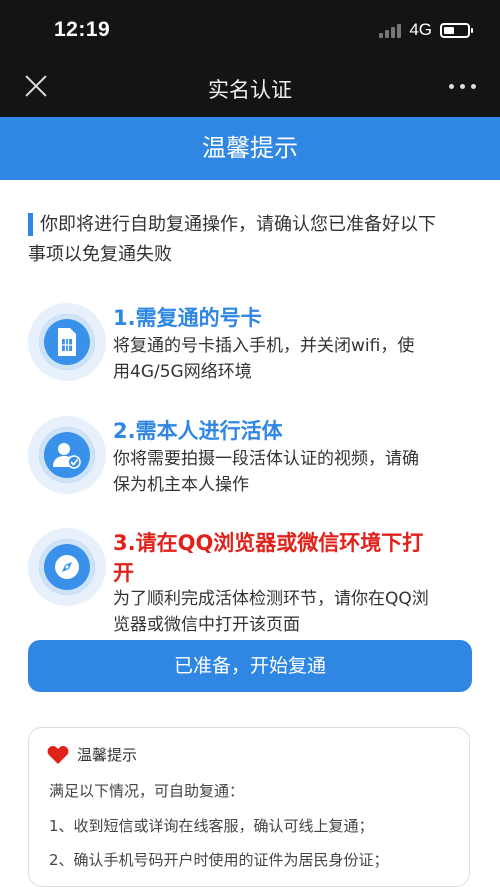  Describe the element at coordinates (206, 625) in the screenshot. I see `step-desc-line-2: 览器或微信中打开该页面` at that location.